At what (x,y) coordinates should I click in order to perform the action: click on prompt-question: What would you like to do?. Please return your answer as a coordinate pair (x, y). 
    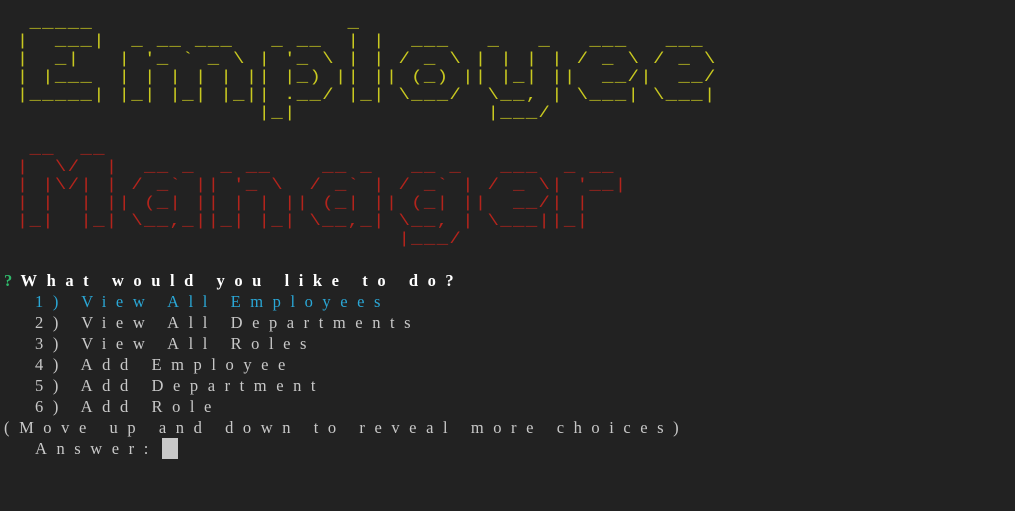
    Looking at the image, I should click on (242, 280).